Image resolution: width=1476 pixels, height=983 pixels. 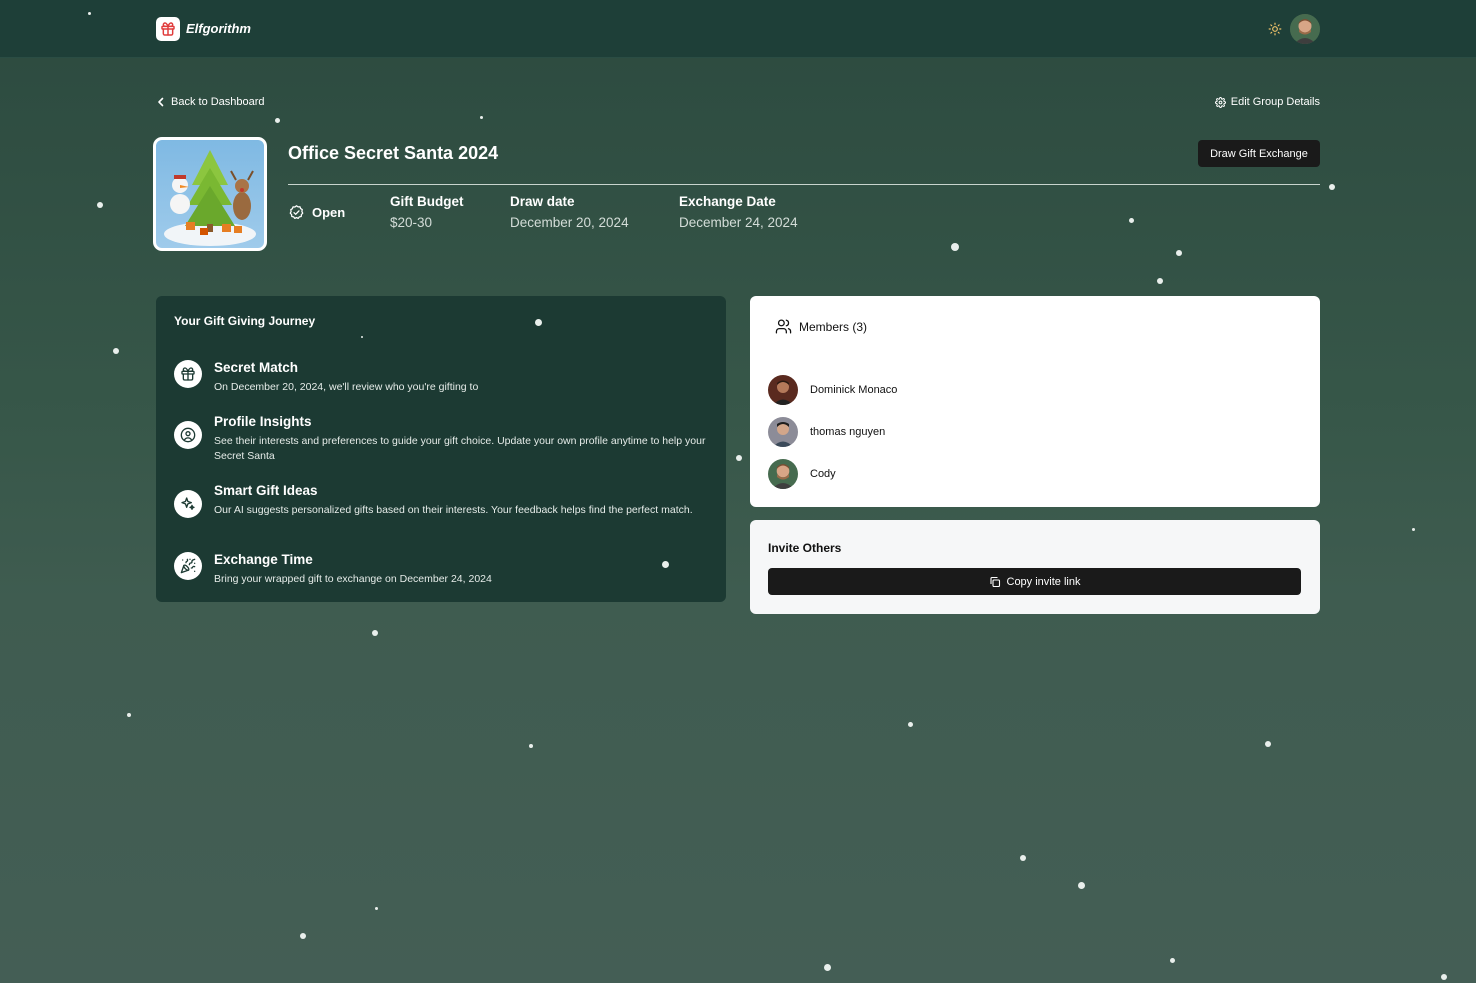 What do you see at coordinates (569, 222) in the screenshot?
I see `meta-value: December 20, 2024` at bounding box center [569, 222].